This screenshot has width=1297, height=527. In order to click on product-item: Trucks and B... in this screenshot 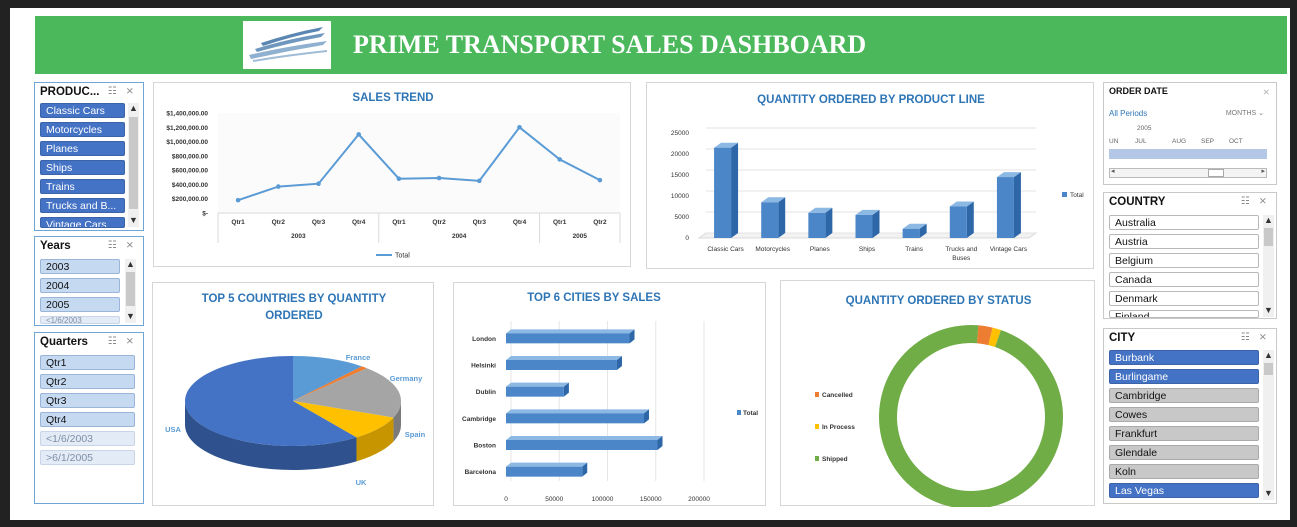, I will do `click(82, 205)`.